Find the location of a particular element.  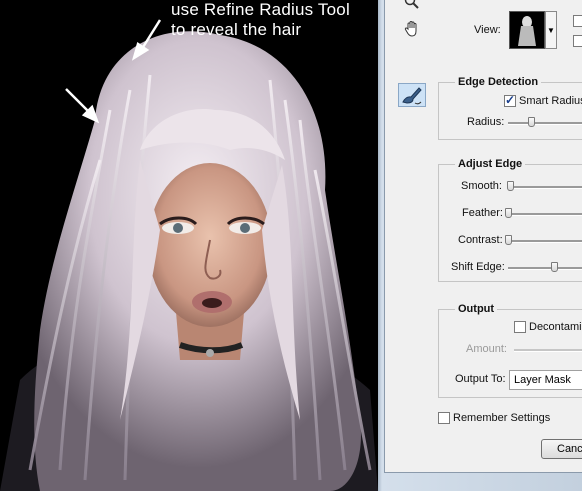

radius-slider-track is located at coordinates (545, 123).